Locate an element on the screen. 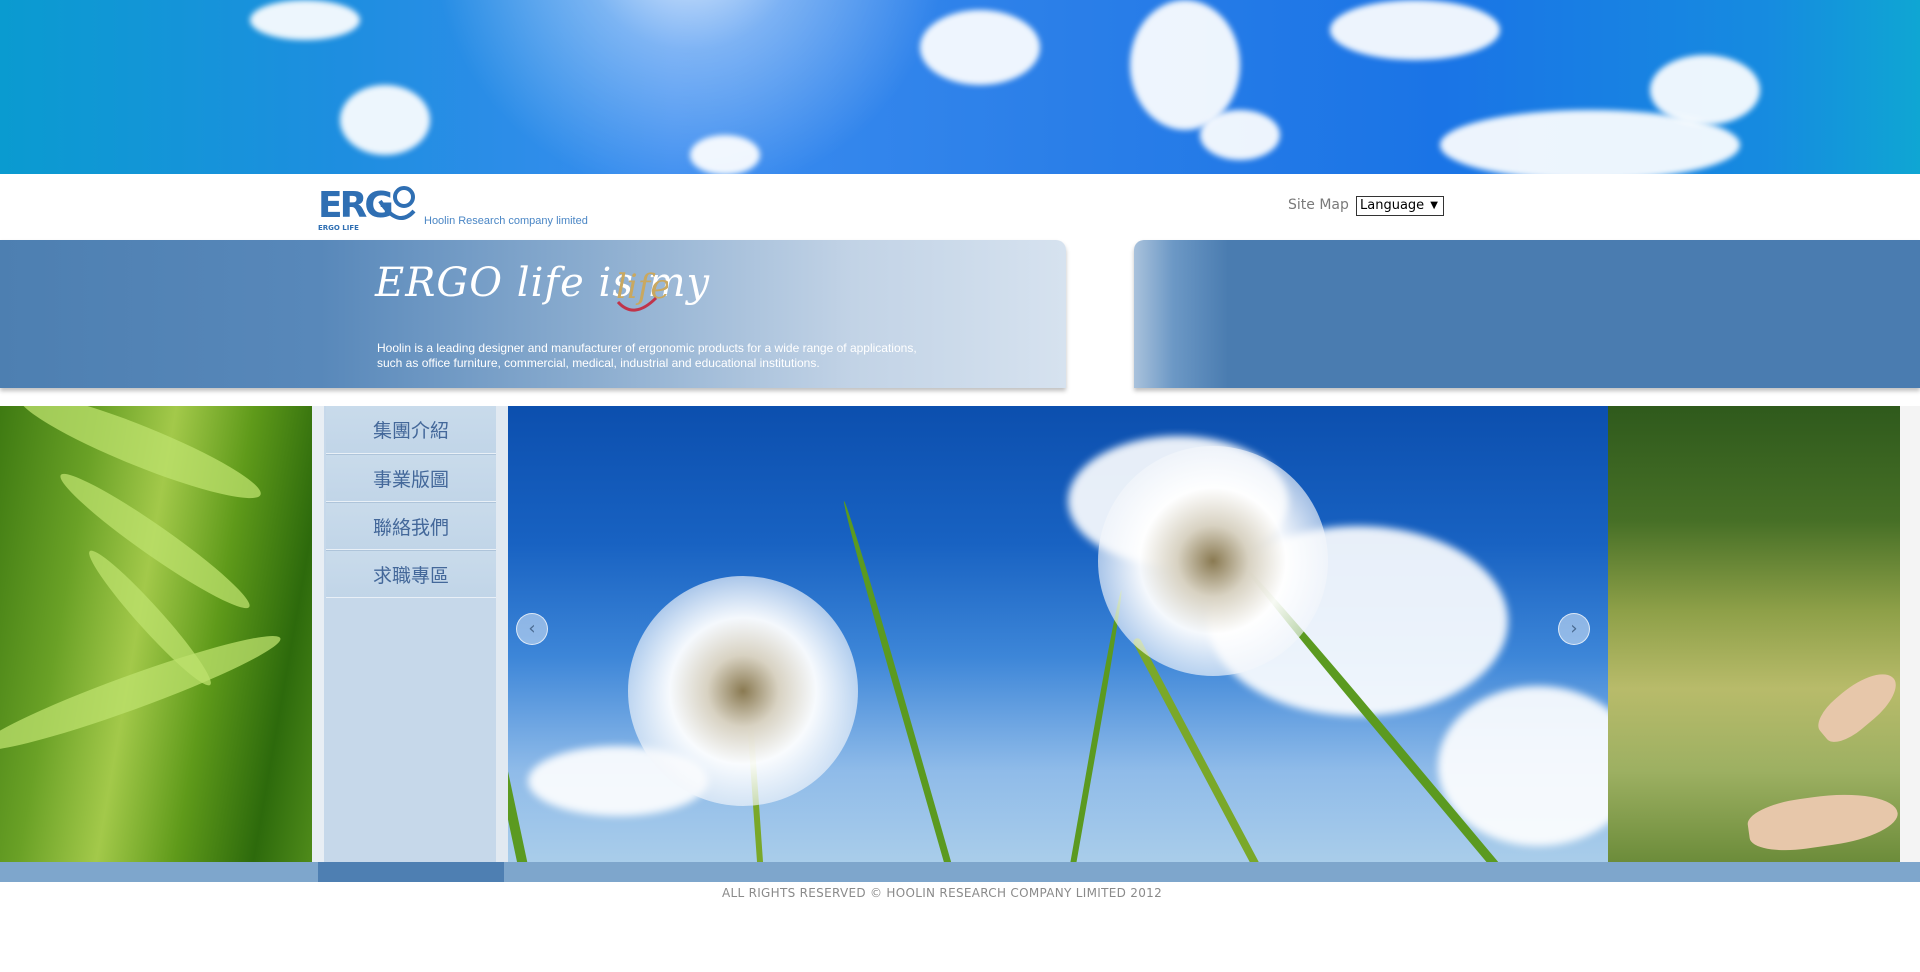 This screenshot has width=1920, height=972. menu-item-careers: 求職專區 is located at coordinates (411, 574).